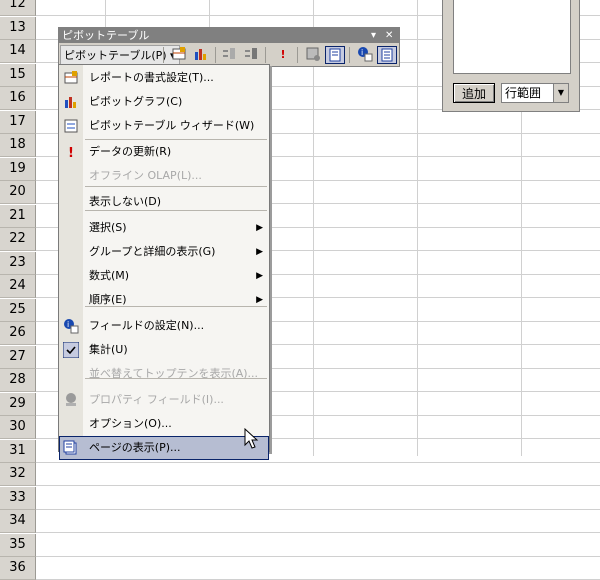  Describe the element at coordinates (18, 380) in the screenshot. I see `row-header: 28` at that location.